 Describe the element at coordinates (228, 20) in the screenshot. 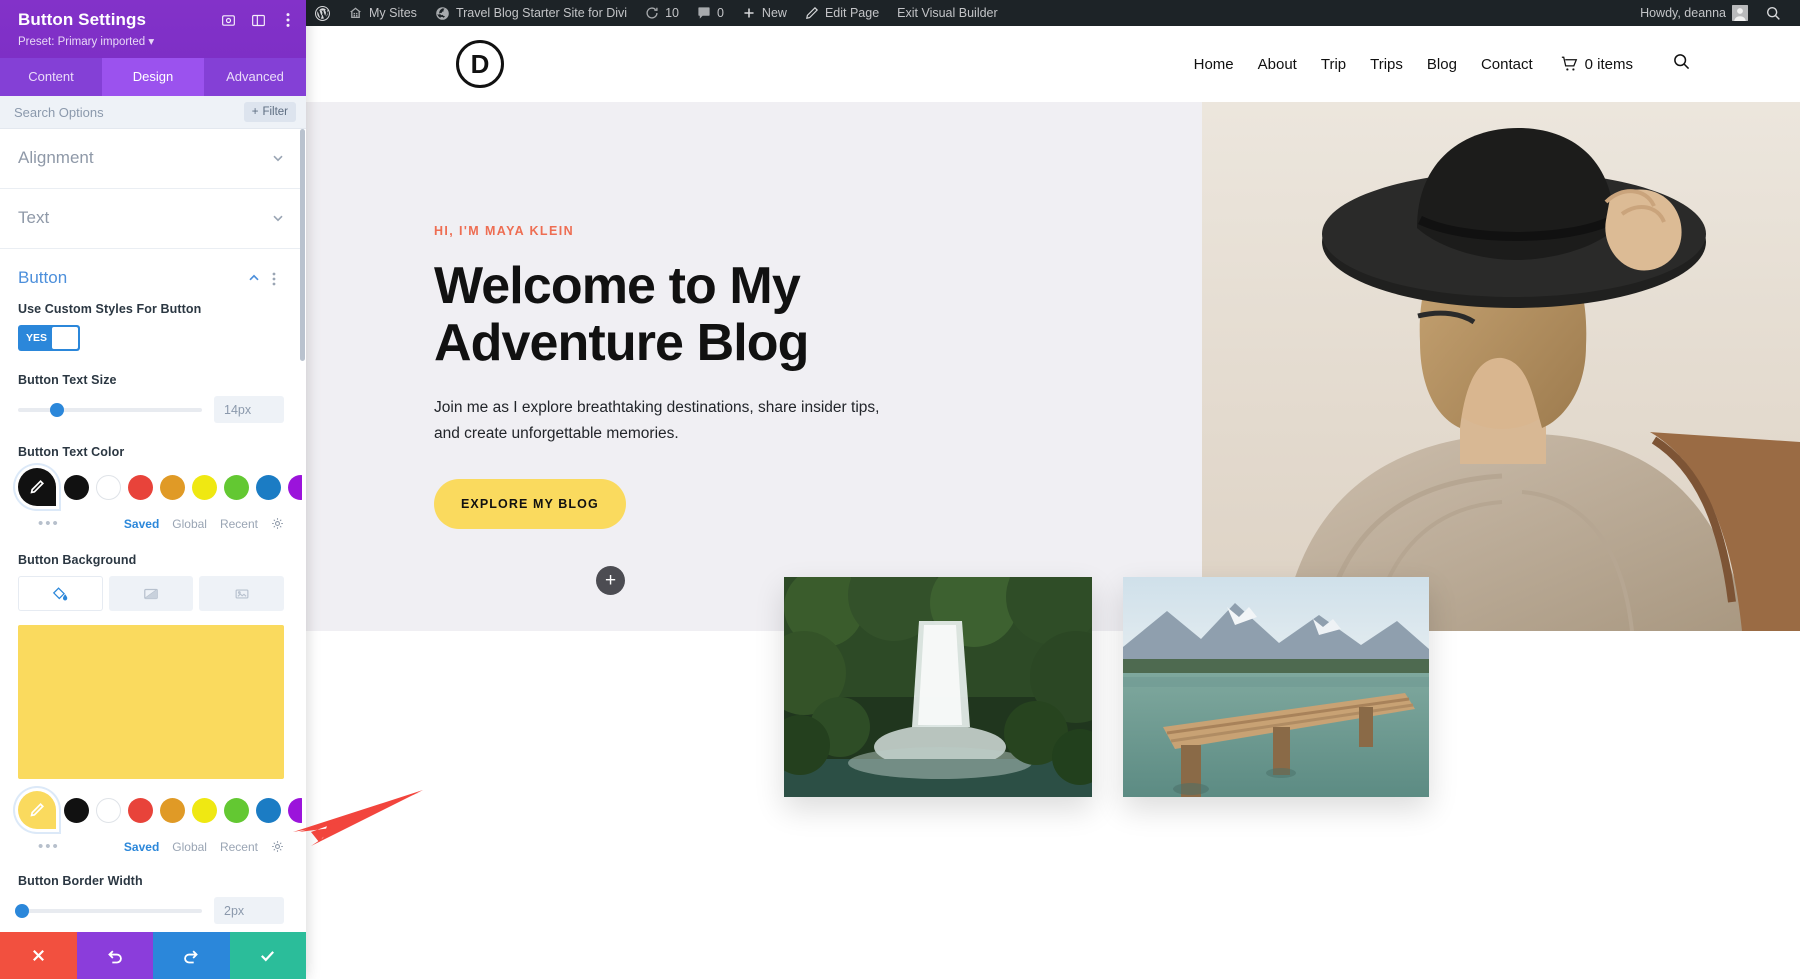

I see `responsive-preview-icon` at that location.